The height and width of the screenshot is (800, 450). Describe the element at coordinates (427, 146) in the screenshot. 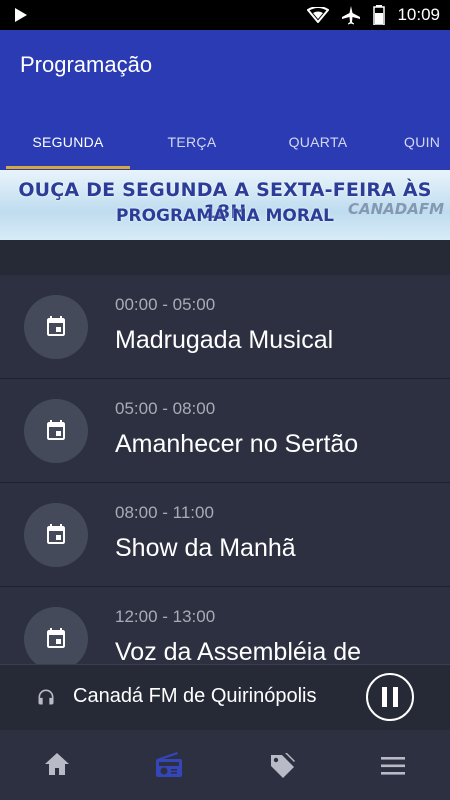

I see `tab-quinta: QUIN` at that location.